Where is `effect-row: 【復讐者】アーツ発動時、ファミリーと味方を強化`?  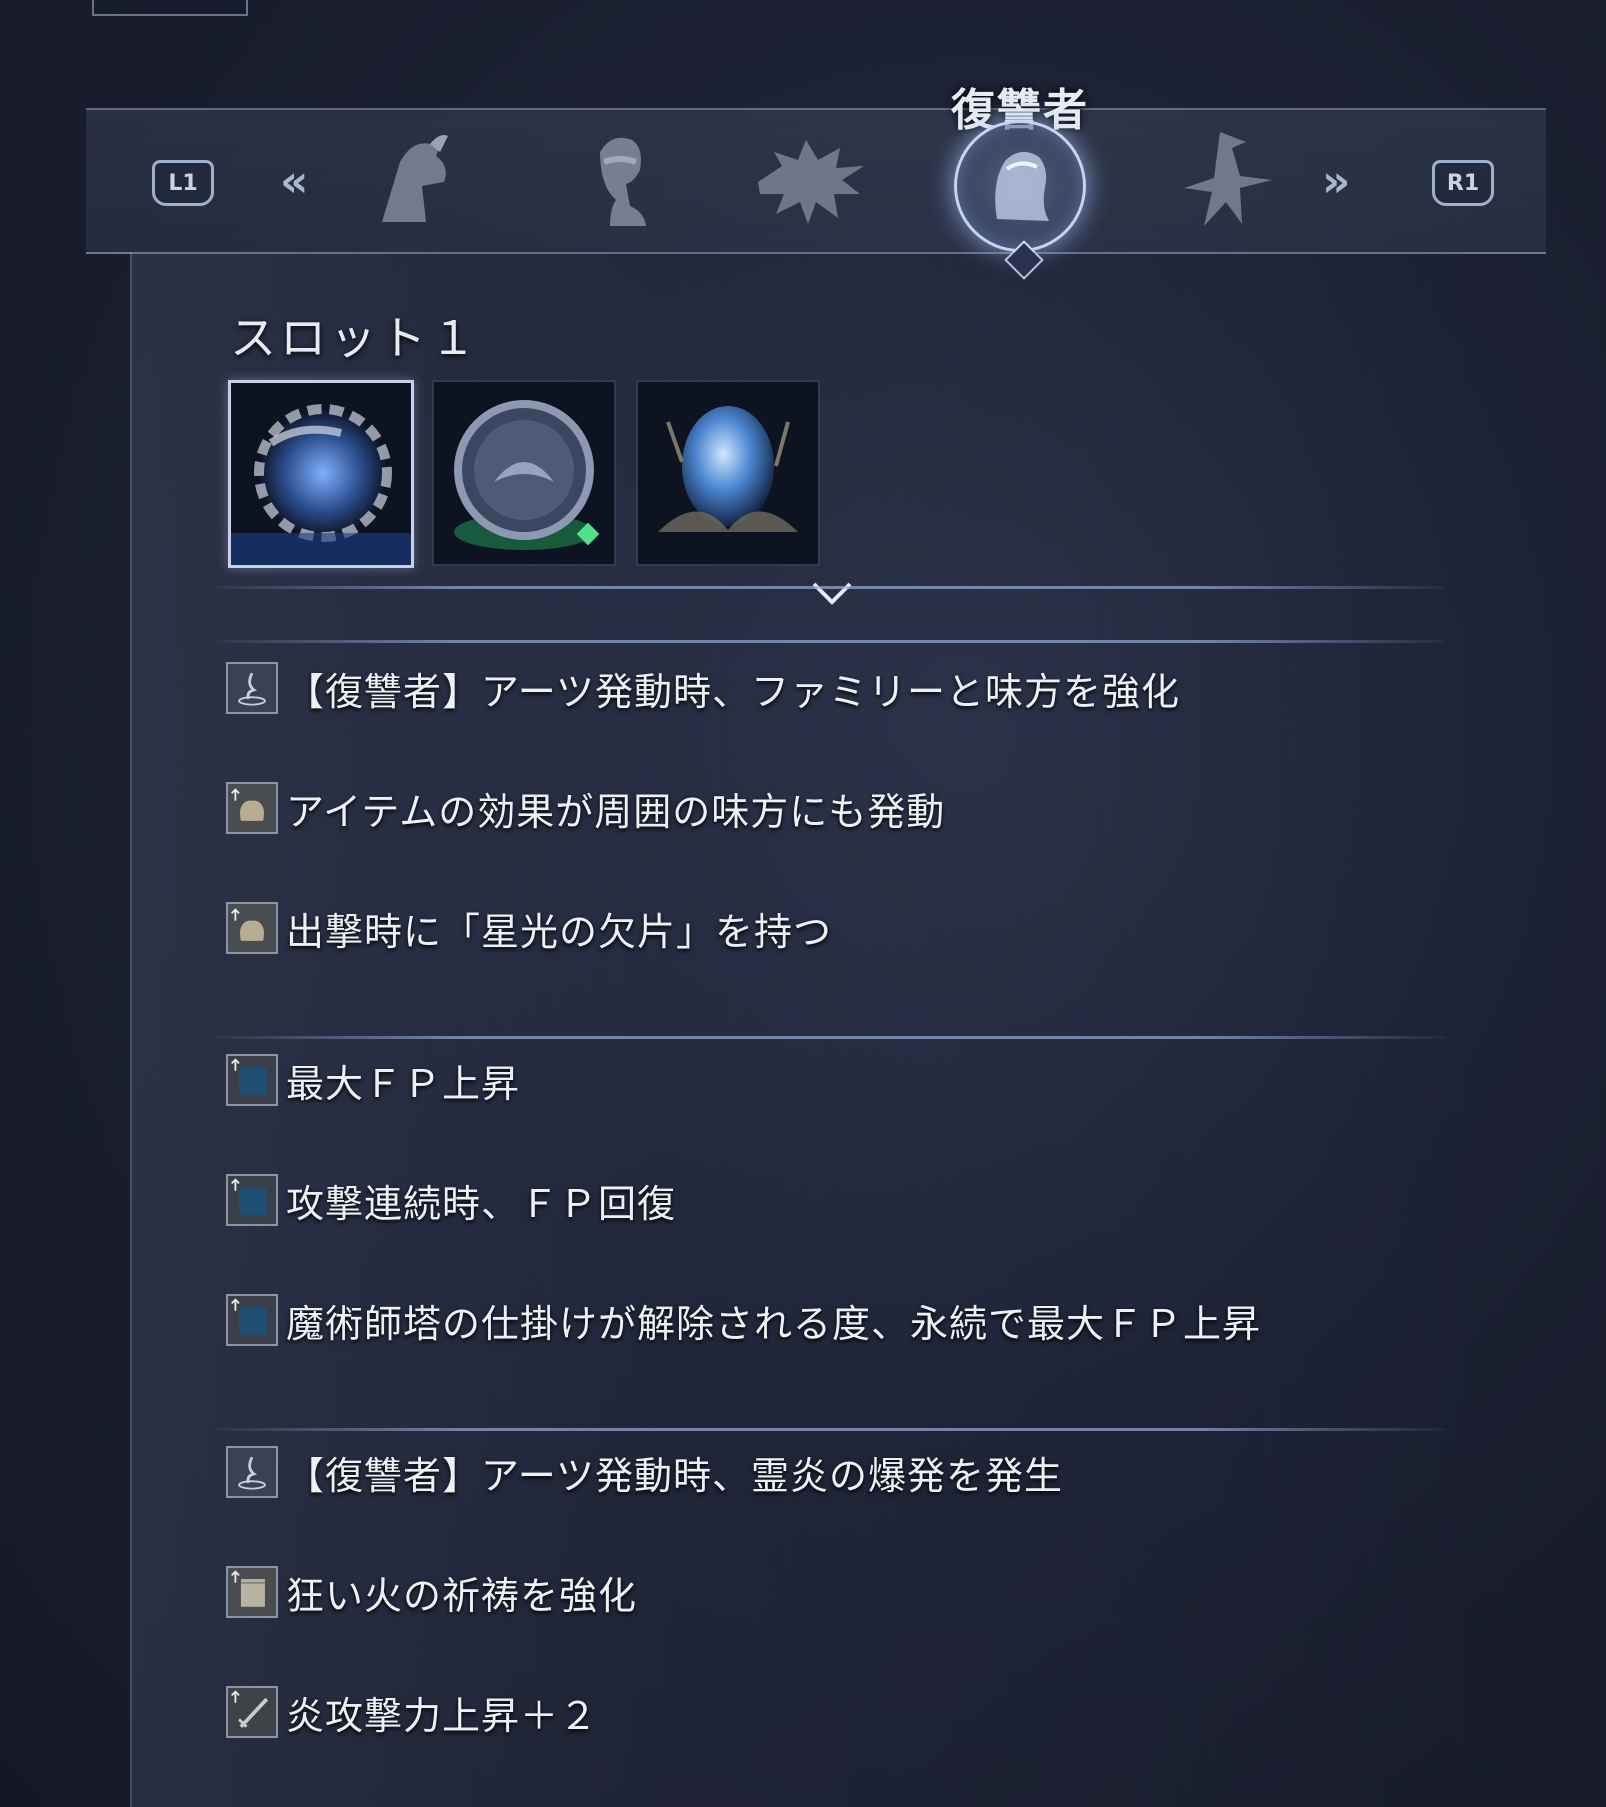 effect-row: 【復讐者】アーツ発動時、ファミリーと味方を強化 is located at coordinates (703, 688).